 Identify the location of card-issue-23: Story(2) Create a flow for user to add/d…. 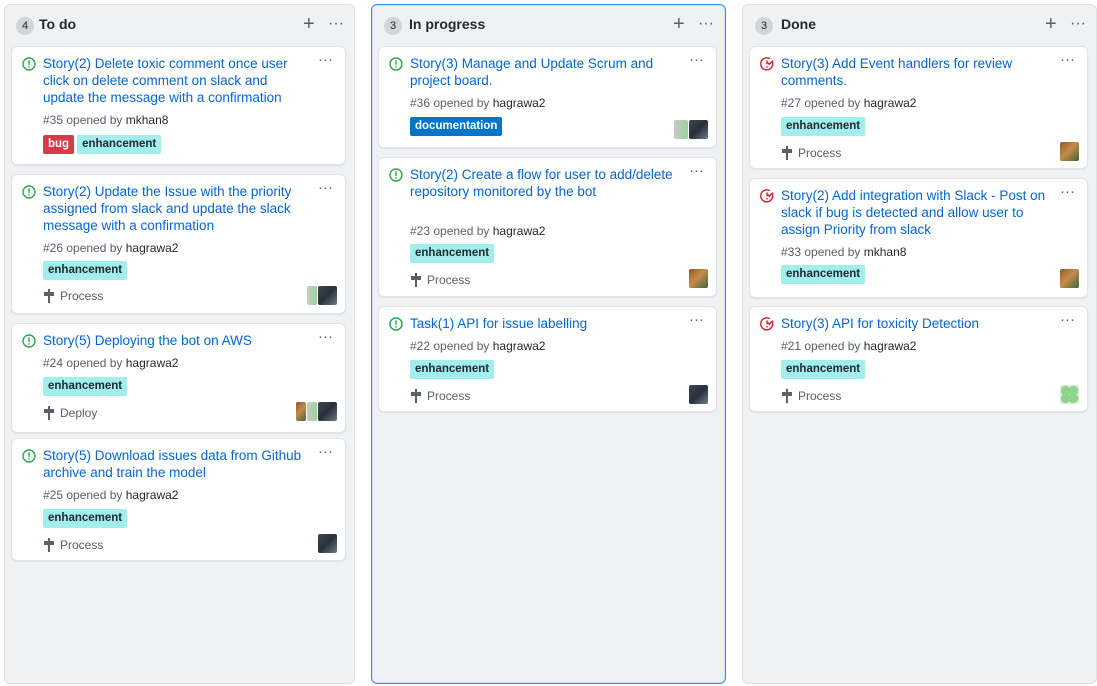
(547, 227).